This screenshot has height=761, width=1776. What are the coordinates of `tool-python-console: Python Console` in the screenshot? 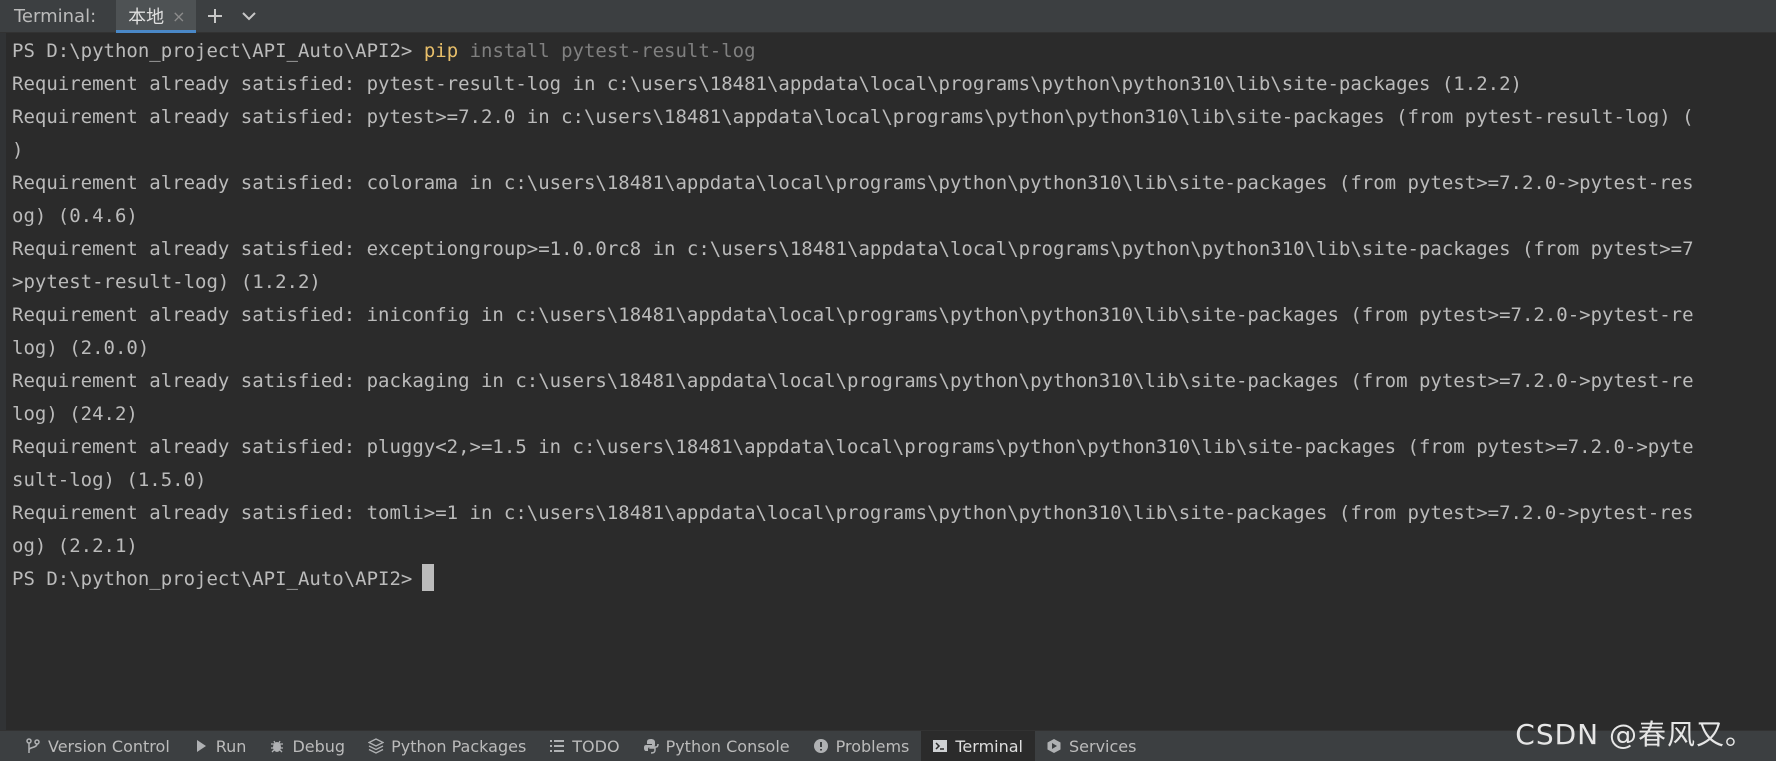 It's located at (717, 746).